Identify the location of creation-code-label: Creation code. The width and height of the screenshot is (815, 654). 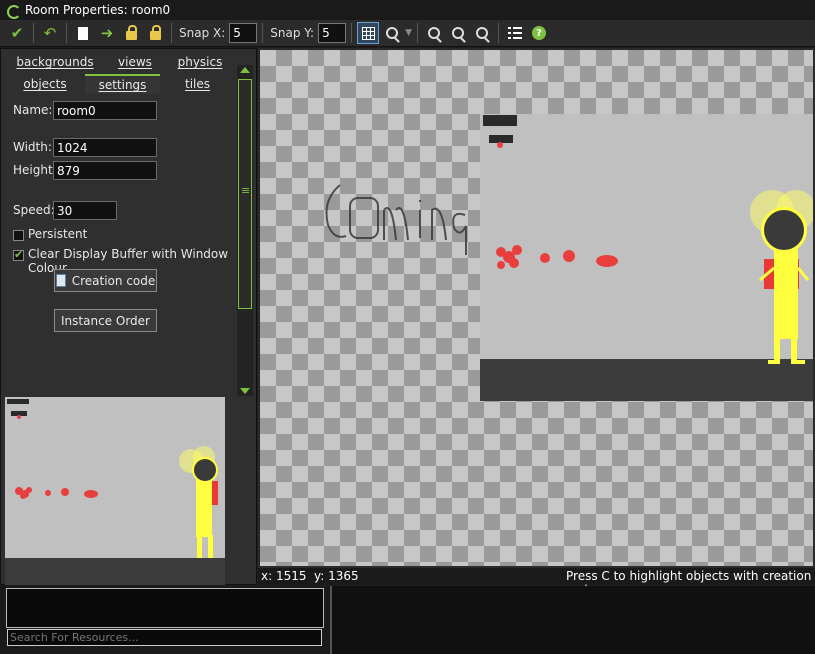
(113, 280).